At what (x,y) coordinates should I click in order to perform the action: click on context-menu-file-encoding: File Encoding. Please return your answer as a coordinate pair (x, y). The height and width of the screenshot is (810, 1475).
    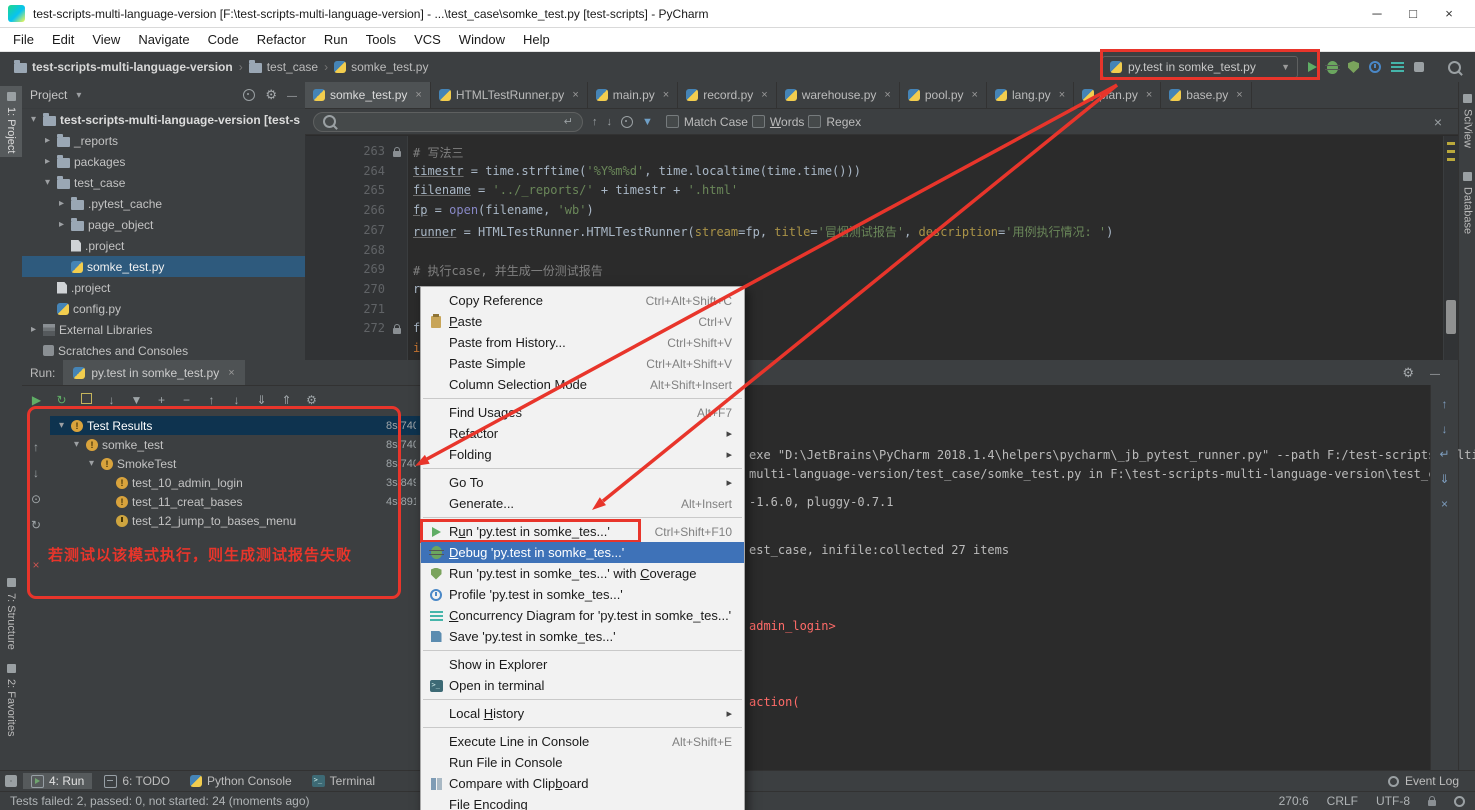
    Looking at the image, I should click on (582, 802).